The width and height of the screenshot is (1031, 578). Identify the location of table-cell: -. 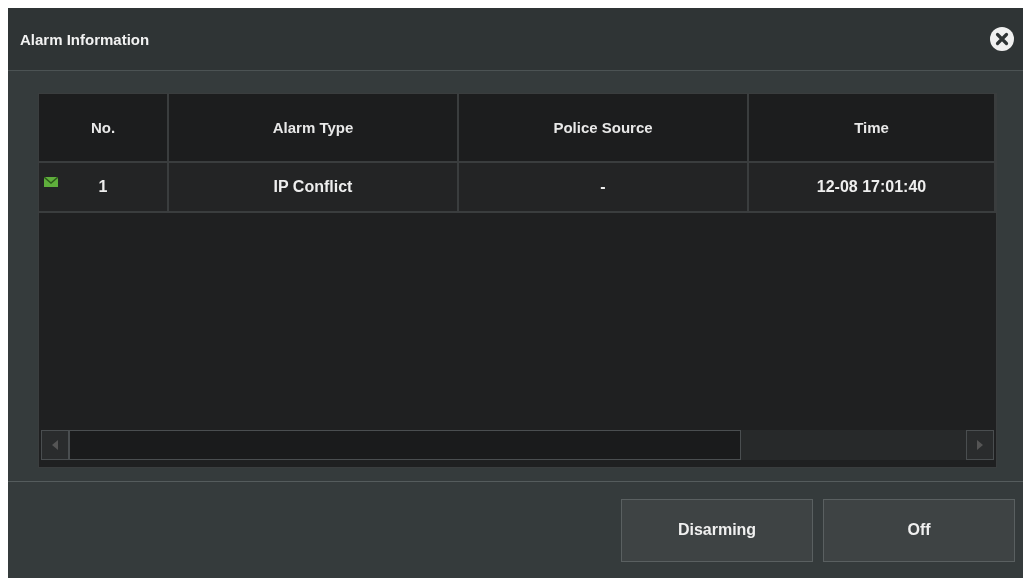
(603, 187).